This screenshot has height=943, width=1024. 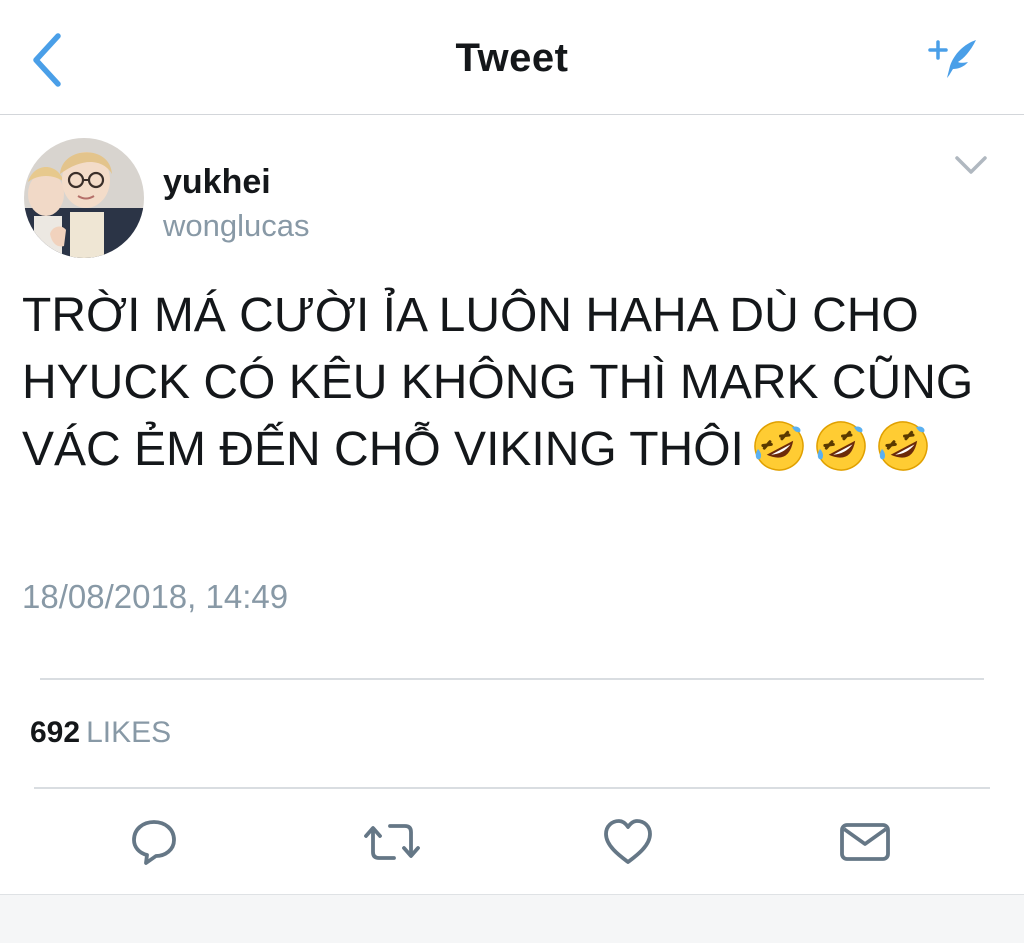 I want to click on author-handle: wonglucas, so click(x=236, y=226).